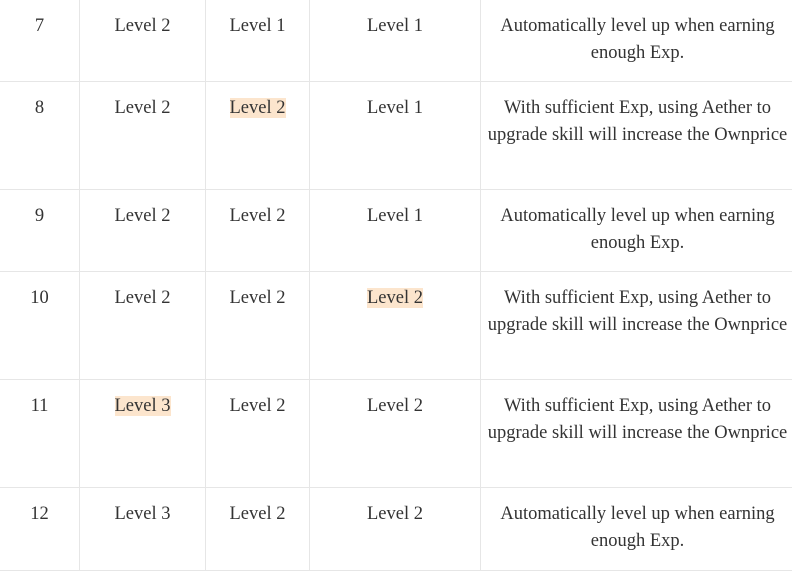  I want to click on highlighted-level: Level 3, so click(143, 406).